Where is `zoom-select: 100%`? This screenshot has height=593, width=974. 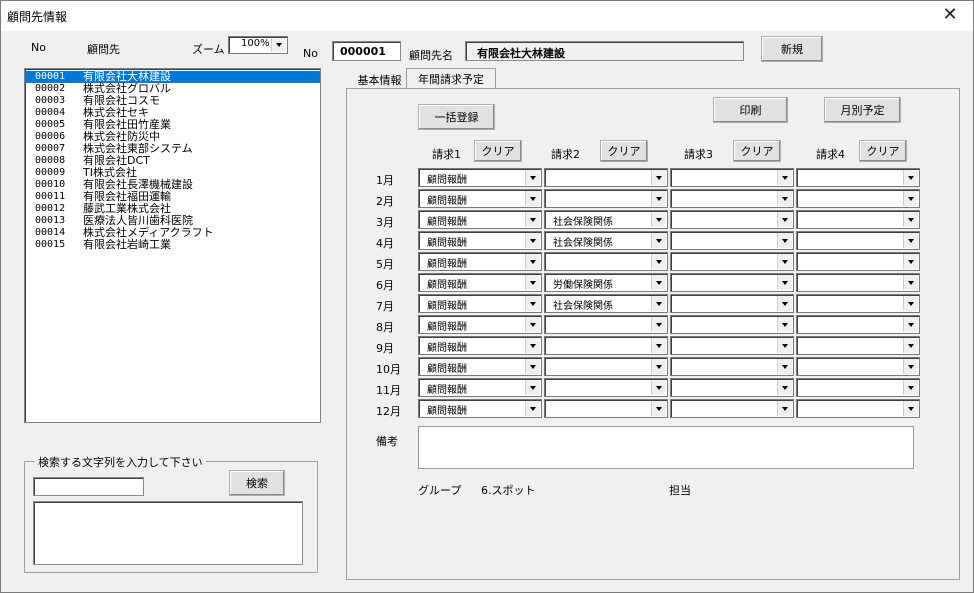
zoom-select: 100% is located at coordinates (258, 45).